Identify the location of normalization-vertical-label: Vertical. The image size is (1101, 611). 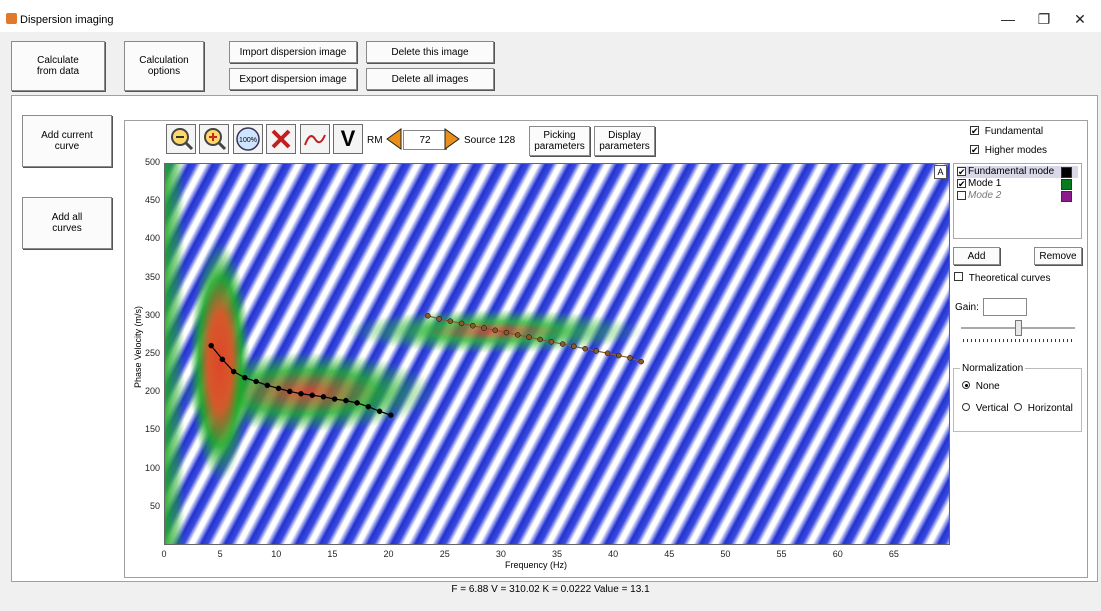
(992, 408).